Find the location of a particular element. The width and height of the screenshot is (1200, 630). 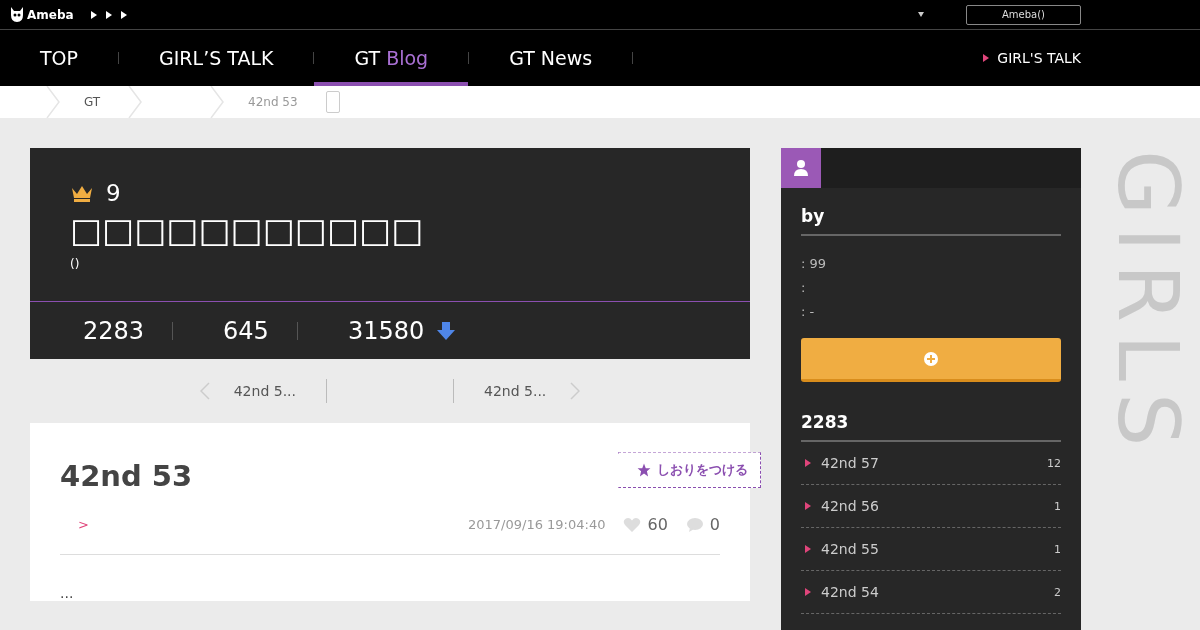

sidebar-heading: by is located at coordinates (931, 221).